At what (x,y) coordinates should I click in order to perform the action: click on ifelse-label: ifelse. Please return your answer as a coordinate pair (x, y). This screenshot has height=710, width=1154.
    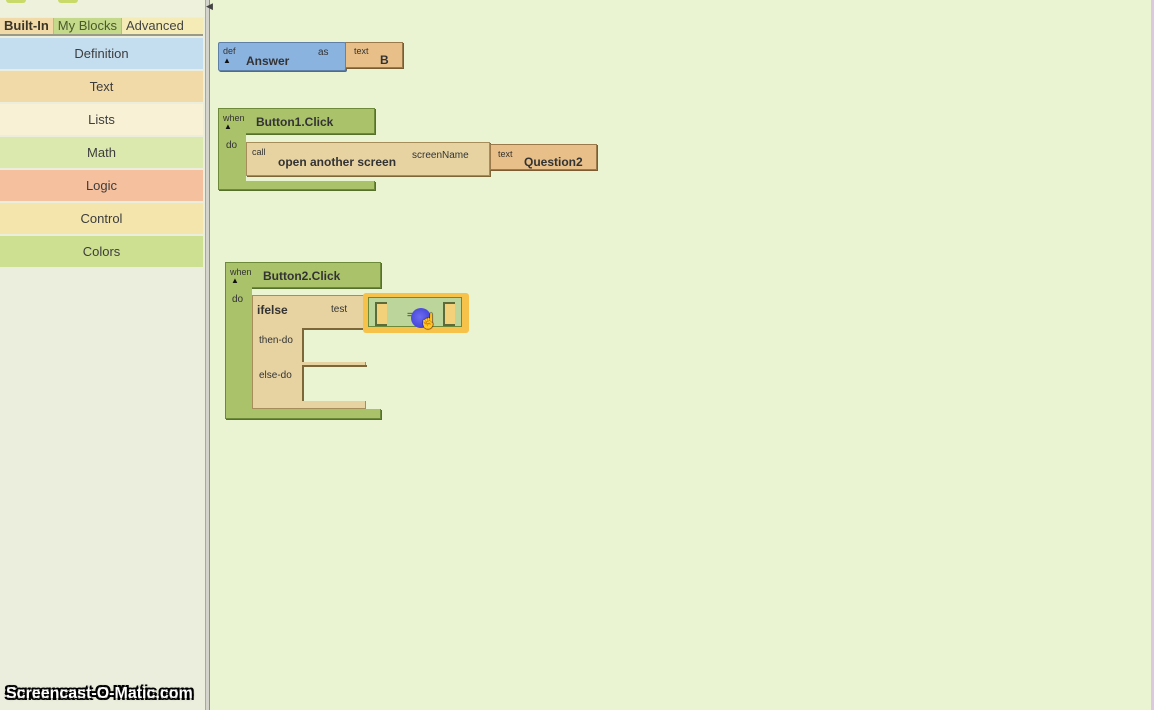
    Looking at the image, I should click on (272, 310).